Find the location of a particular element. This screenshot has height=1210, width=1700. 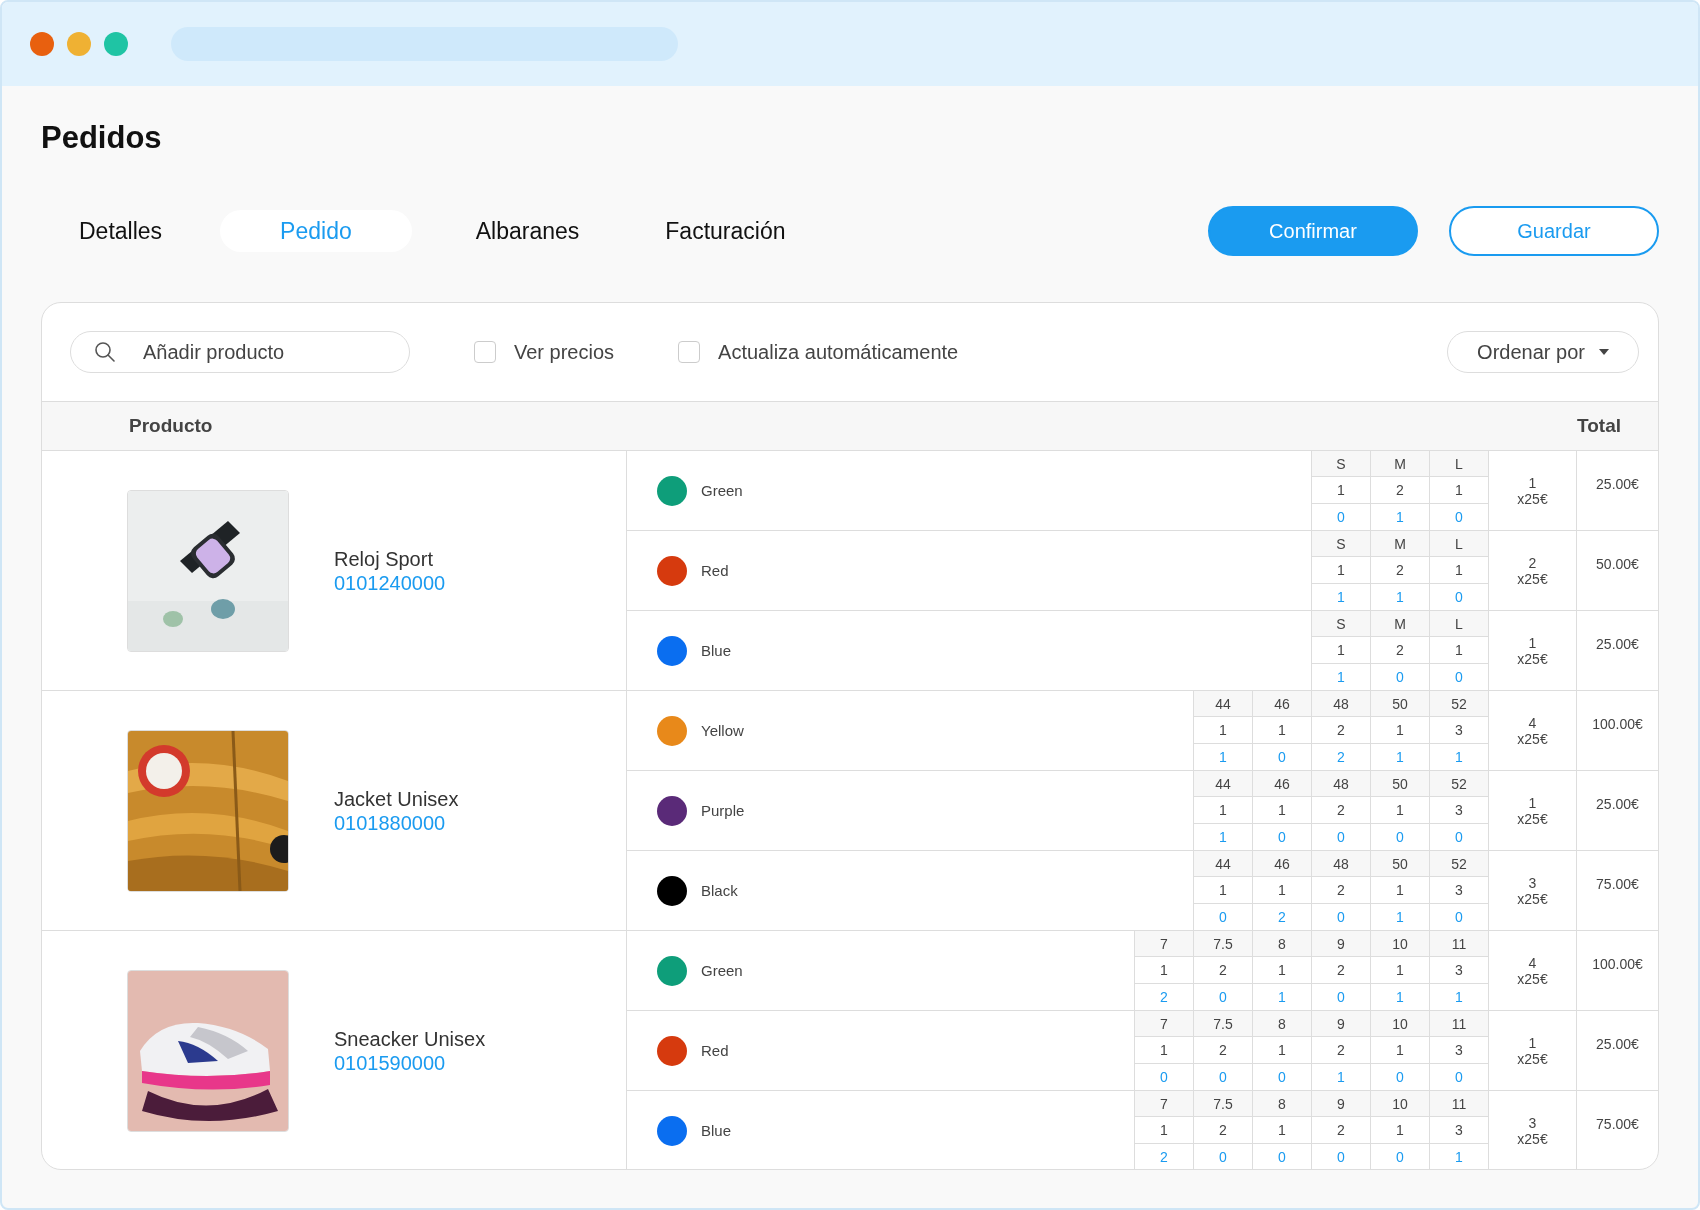

column-header: Total is located at coordinates (1599, 426).